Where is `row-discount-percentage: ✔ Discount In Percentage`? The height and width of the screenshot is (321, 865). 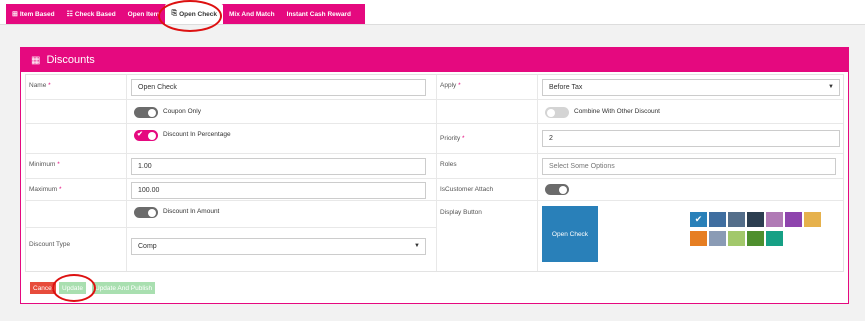
row-discount-percentage: ✔ Discount In Percentage is located at coordinates (231, 139).